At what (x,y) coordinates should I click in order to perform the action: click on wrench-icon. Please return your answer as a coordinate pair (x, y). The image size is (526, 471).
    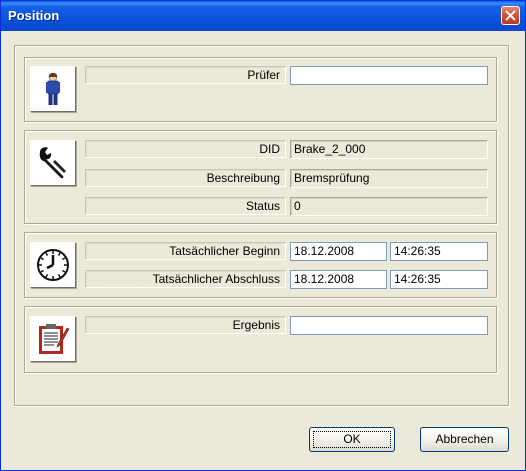
    Looking at the image, I should click on (52, 163).